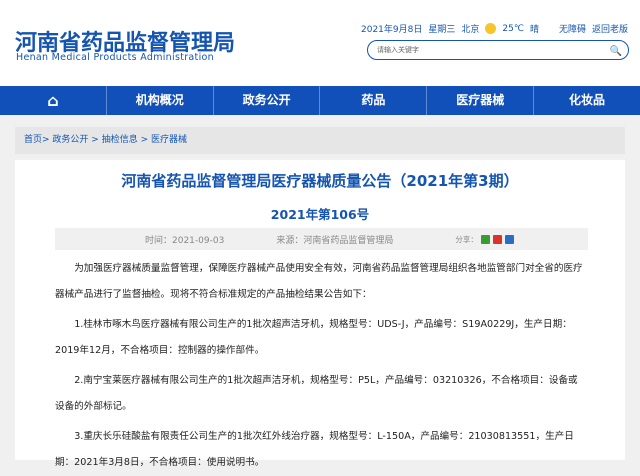 This screenshot has width=640, height=476. Describe the element at coordinates (442, 30) in the screenshot. I see `weekday: 星期三` at that location.